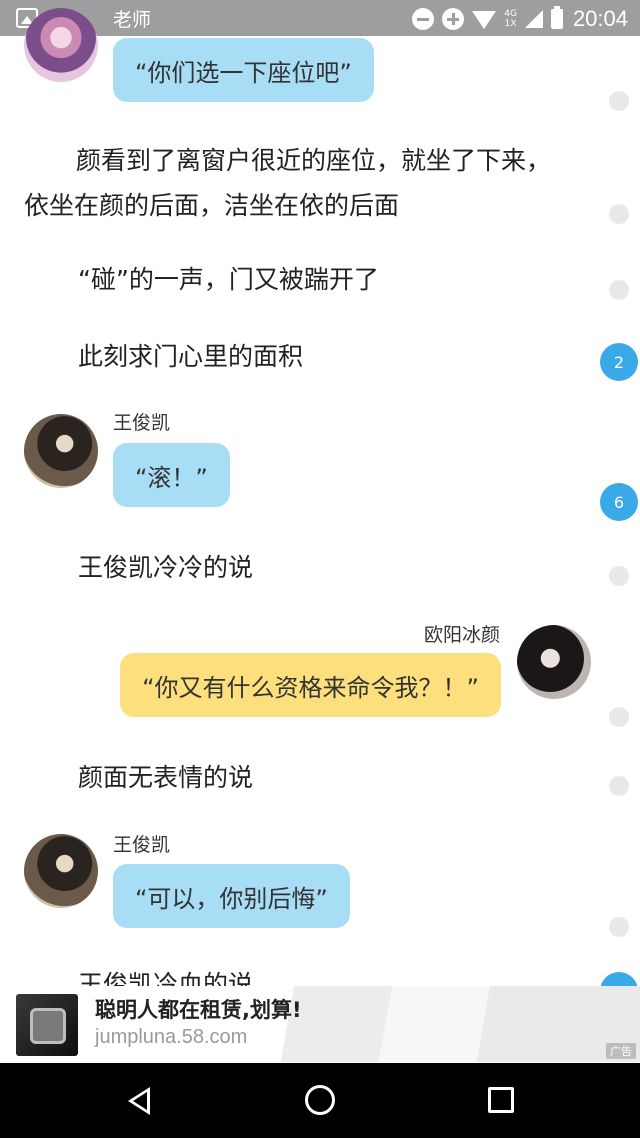 Image resolution: width=640 pixels, height=1138 pixels. I want to click on ad-url: jumpluna.58.com, so click(171, 1037).